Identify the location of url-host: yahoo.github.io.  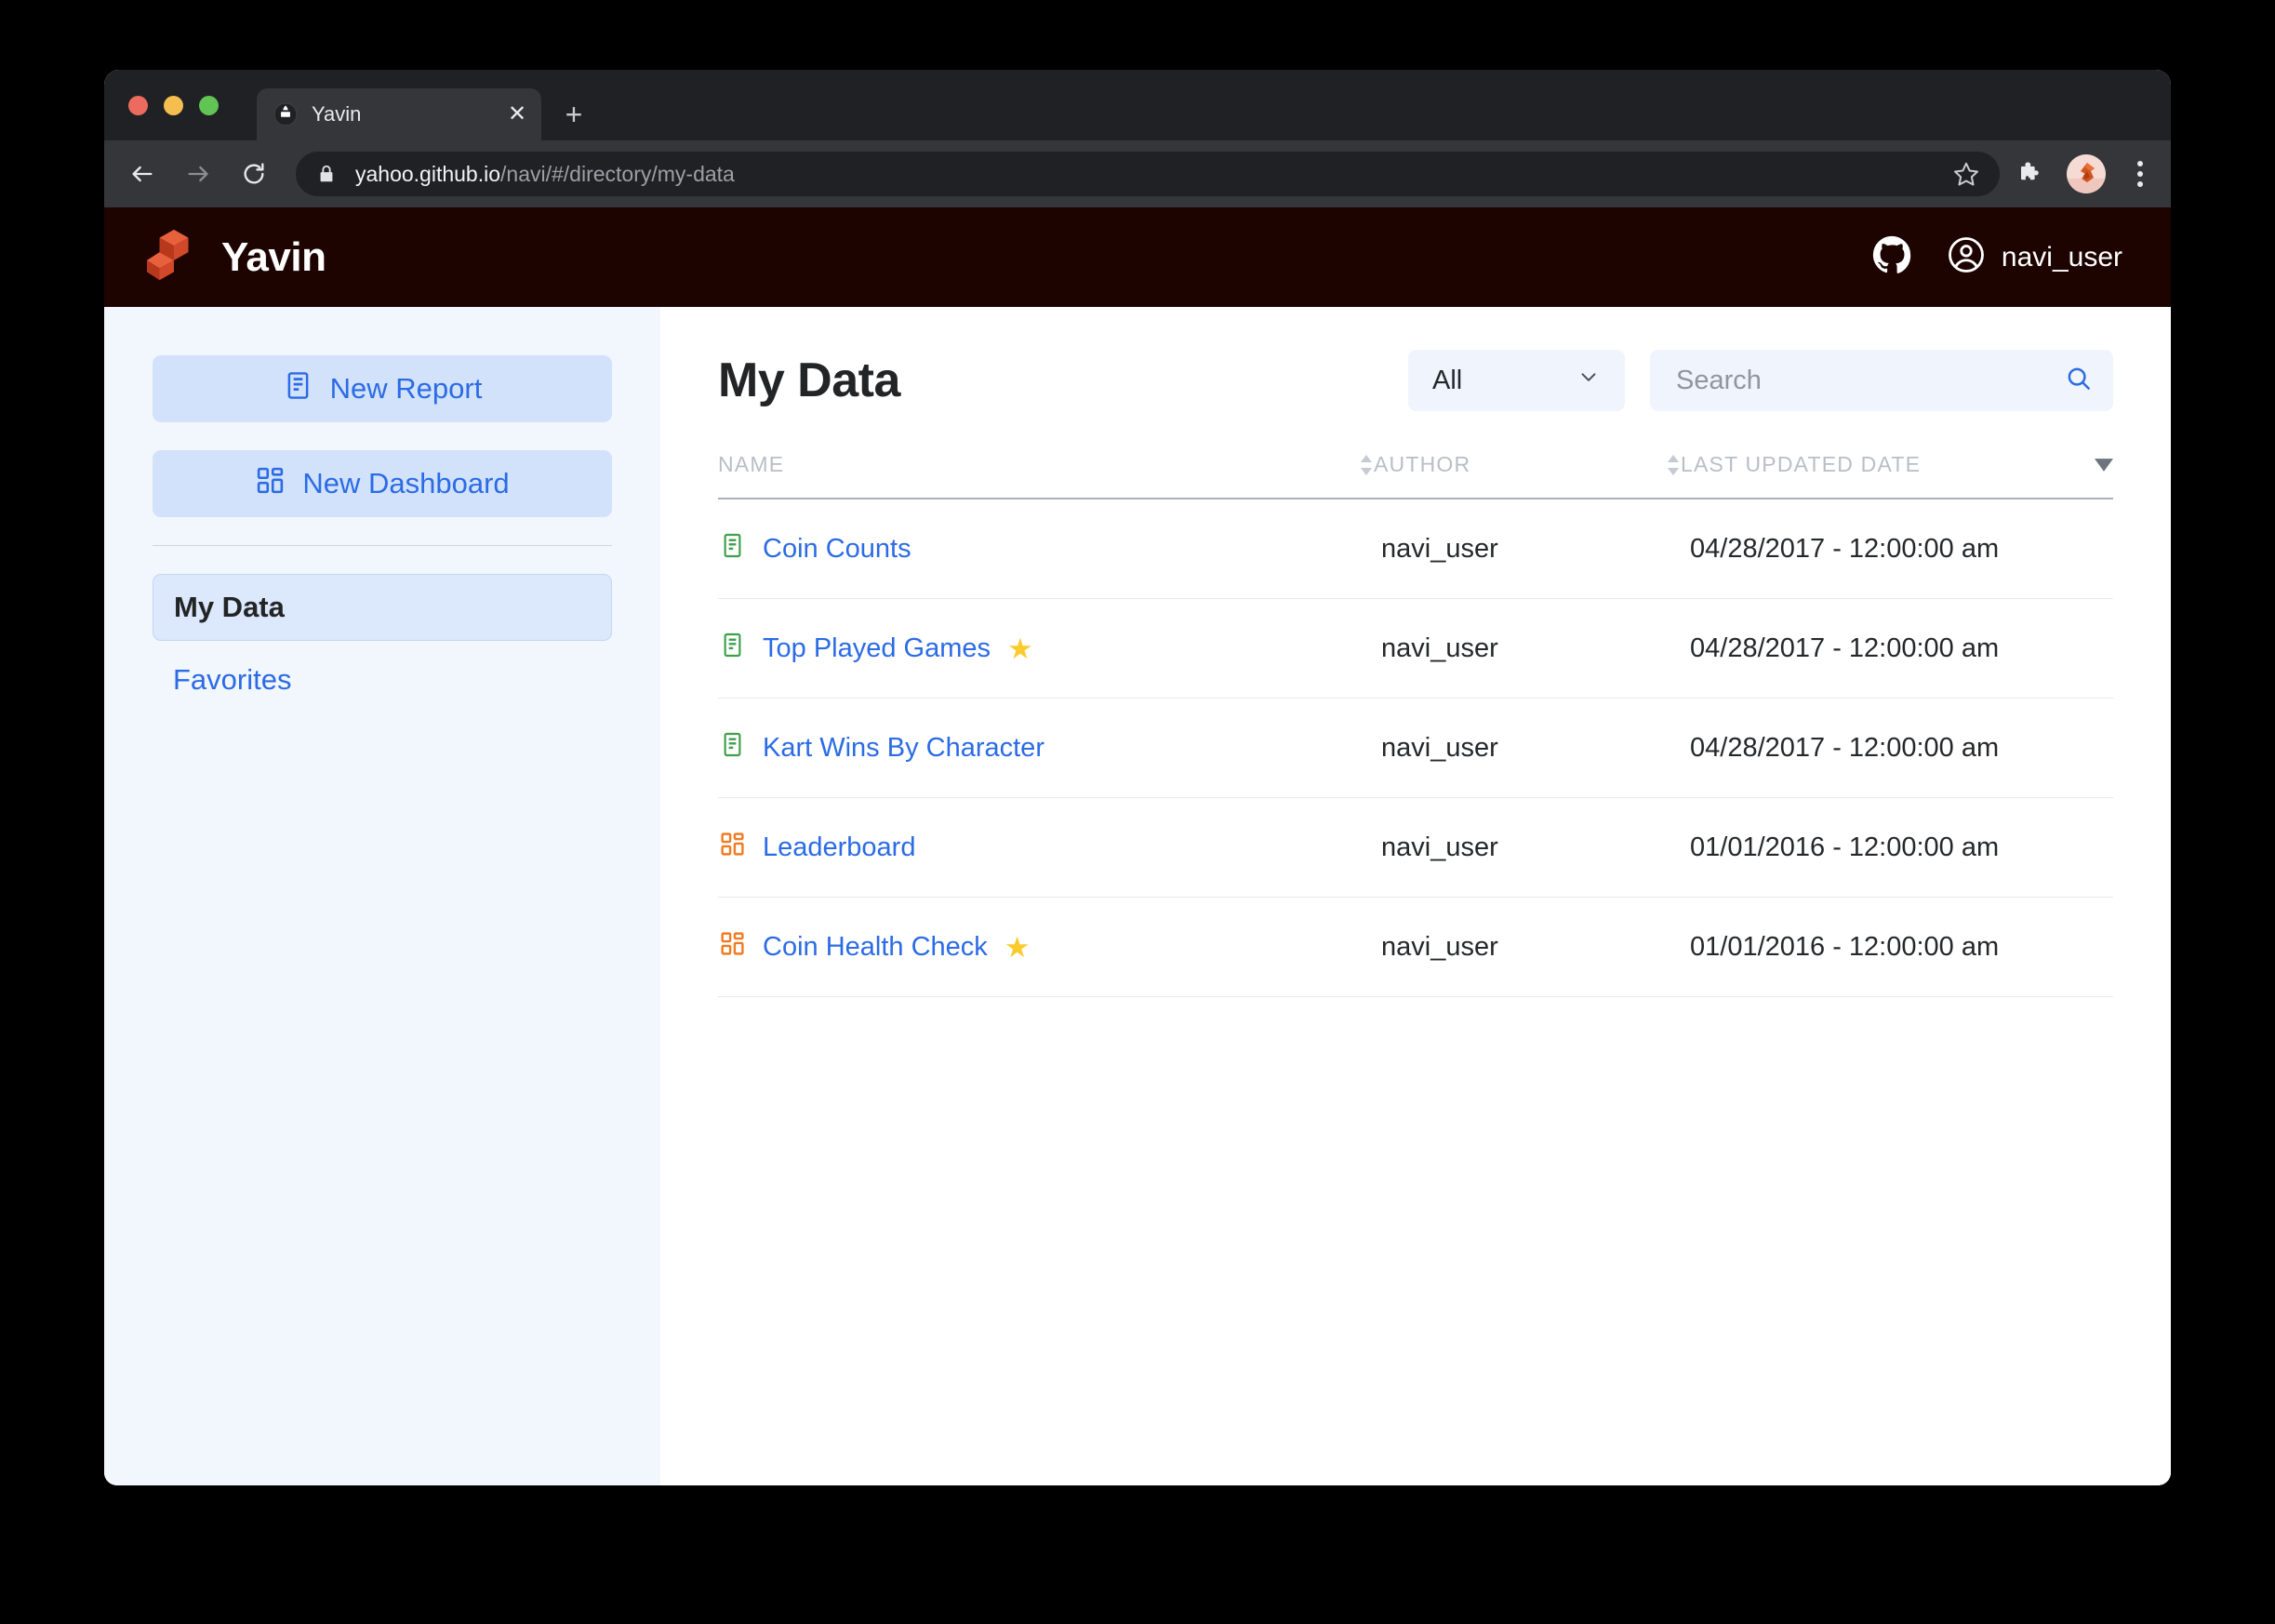
(428, 174).